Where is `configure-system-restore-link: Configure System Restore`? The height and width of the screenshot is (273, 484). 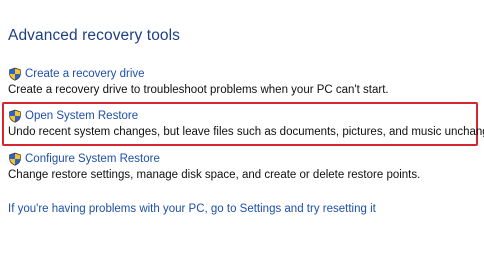 configure-system-restore-link: Configure System Restore is located at coordinates (92, 159).